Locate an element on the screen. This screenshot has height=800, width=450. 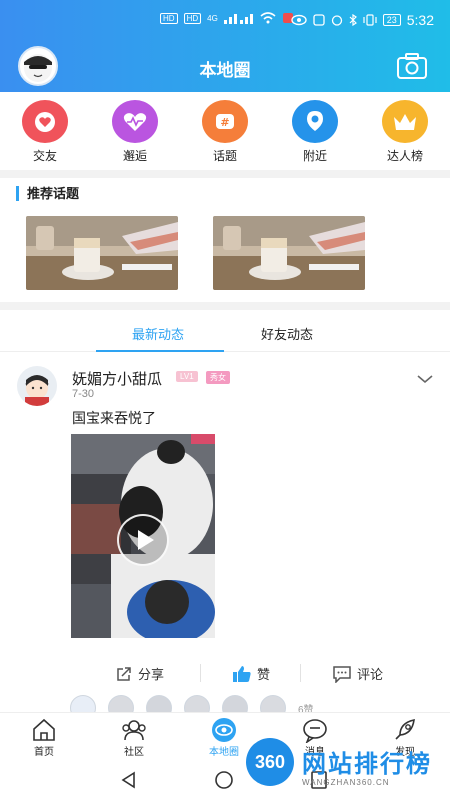
location-icon is located at coordinates (315, 121).